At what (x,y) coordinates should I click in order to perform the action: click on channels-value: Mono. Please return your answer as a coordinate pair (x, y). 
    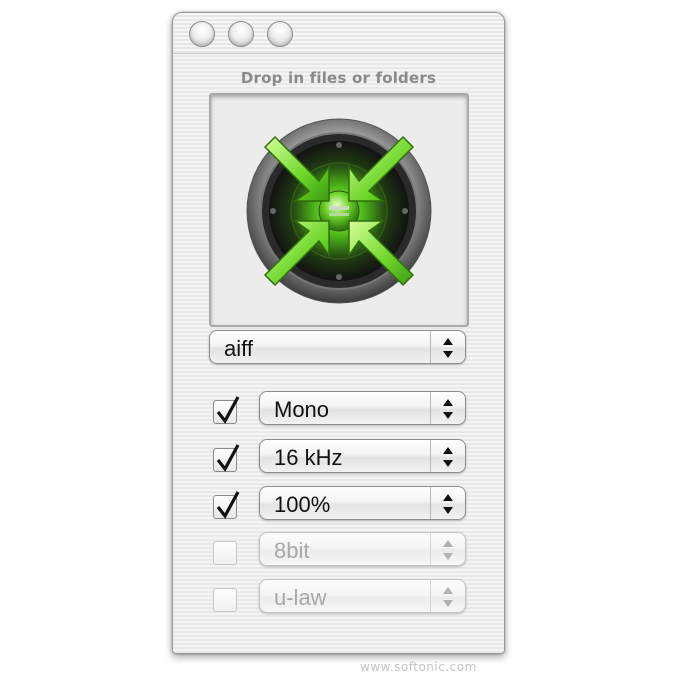
    Looking at the image, I should click on (302, 409).